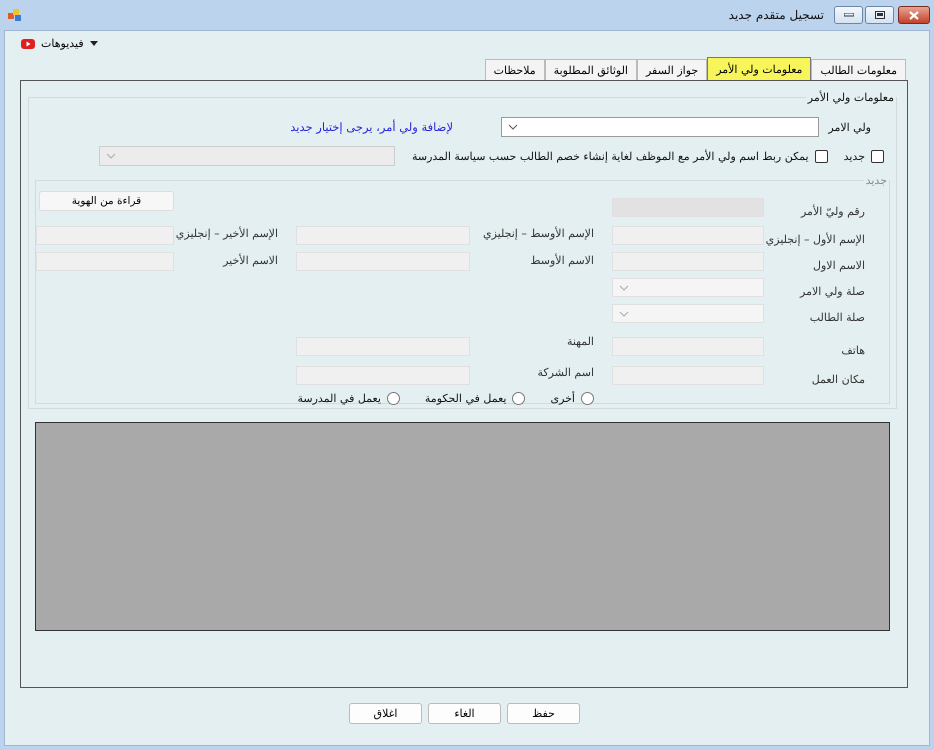 Image resolution: width=934 pixels, height=750 pixels. Describe the element at coordinates (94, 43) in the screenshot. I see `caret-icon` at that location.